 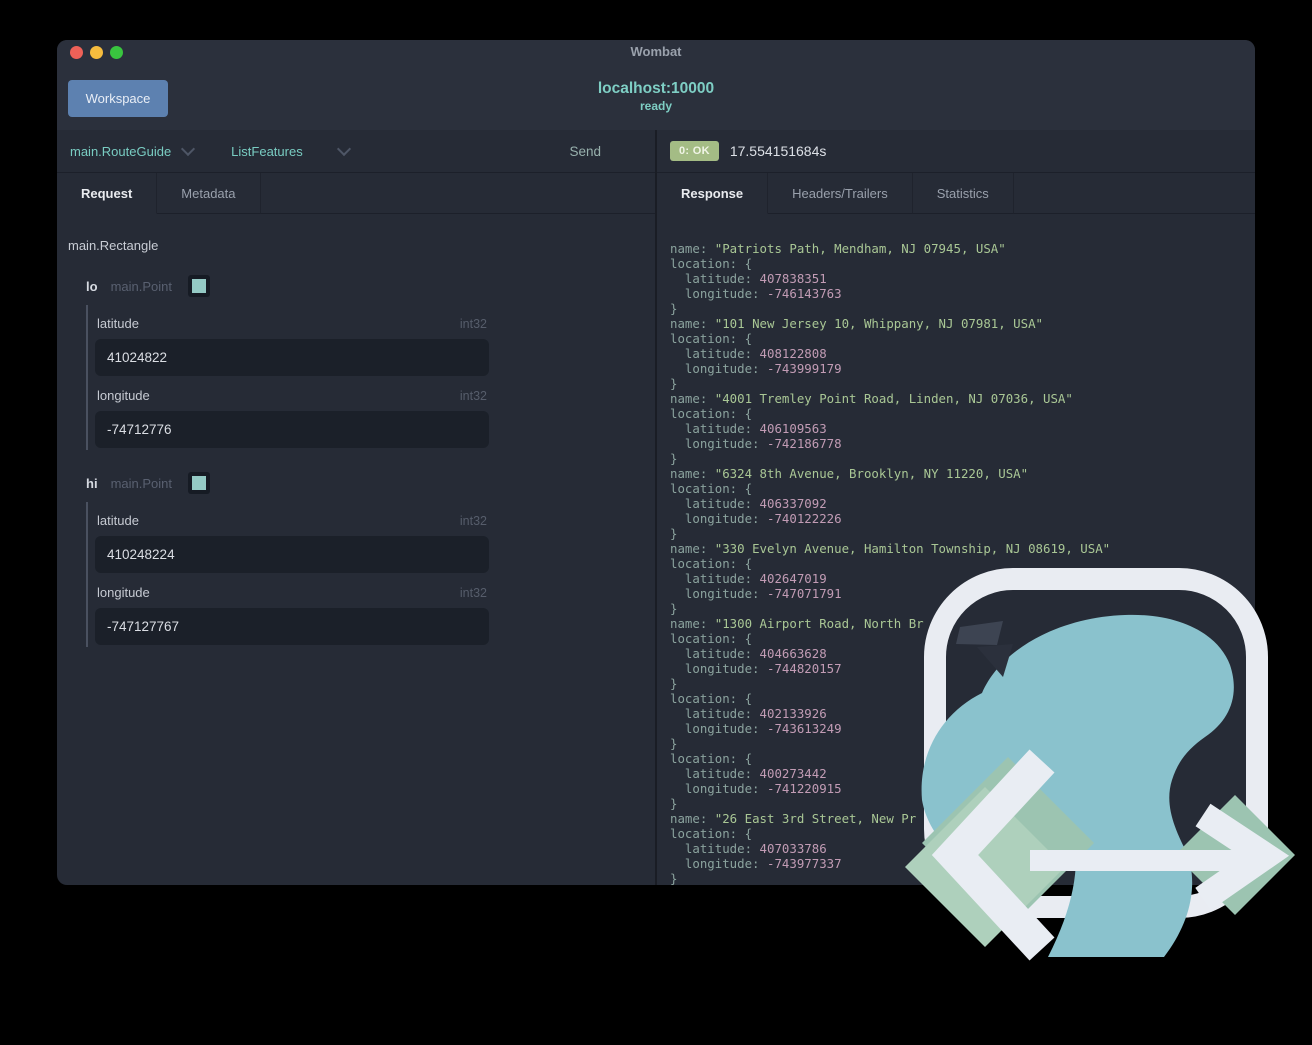 What do you see at coordinates (778, 151) in the screenshot?
I see `request-duration: 17.554151684s` at bounding box center [778, 151].